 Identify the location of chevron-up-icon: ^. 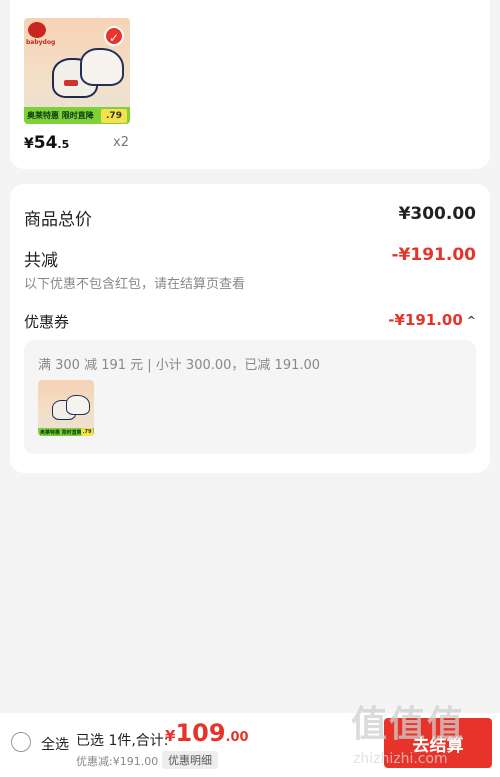
(471, 320).